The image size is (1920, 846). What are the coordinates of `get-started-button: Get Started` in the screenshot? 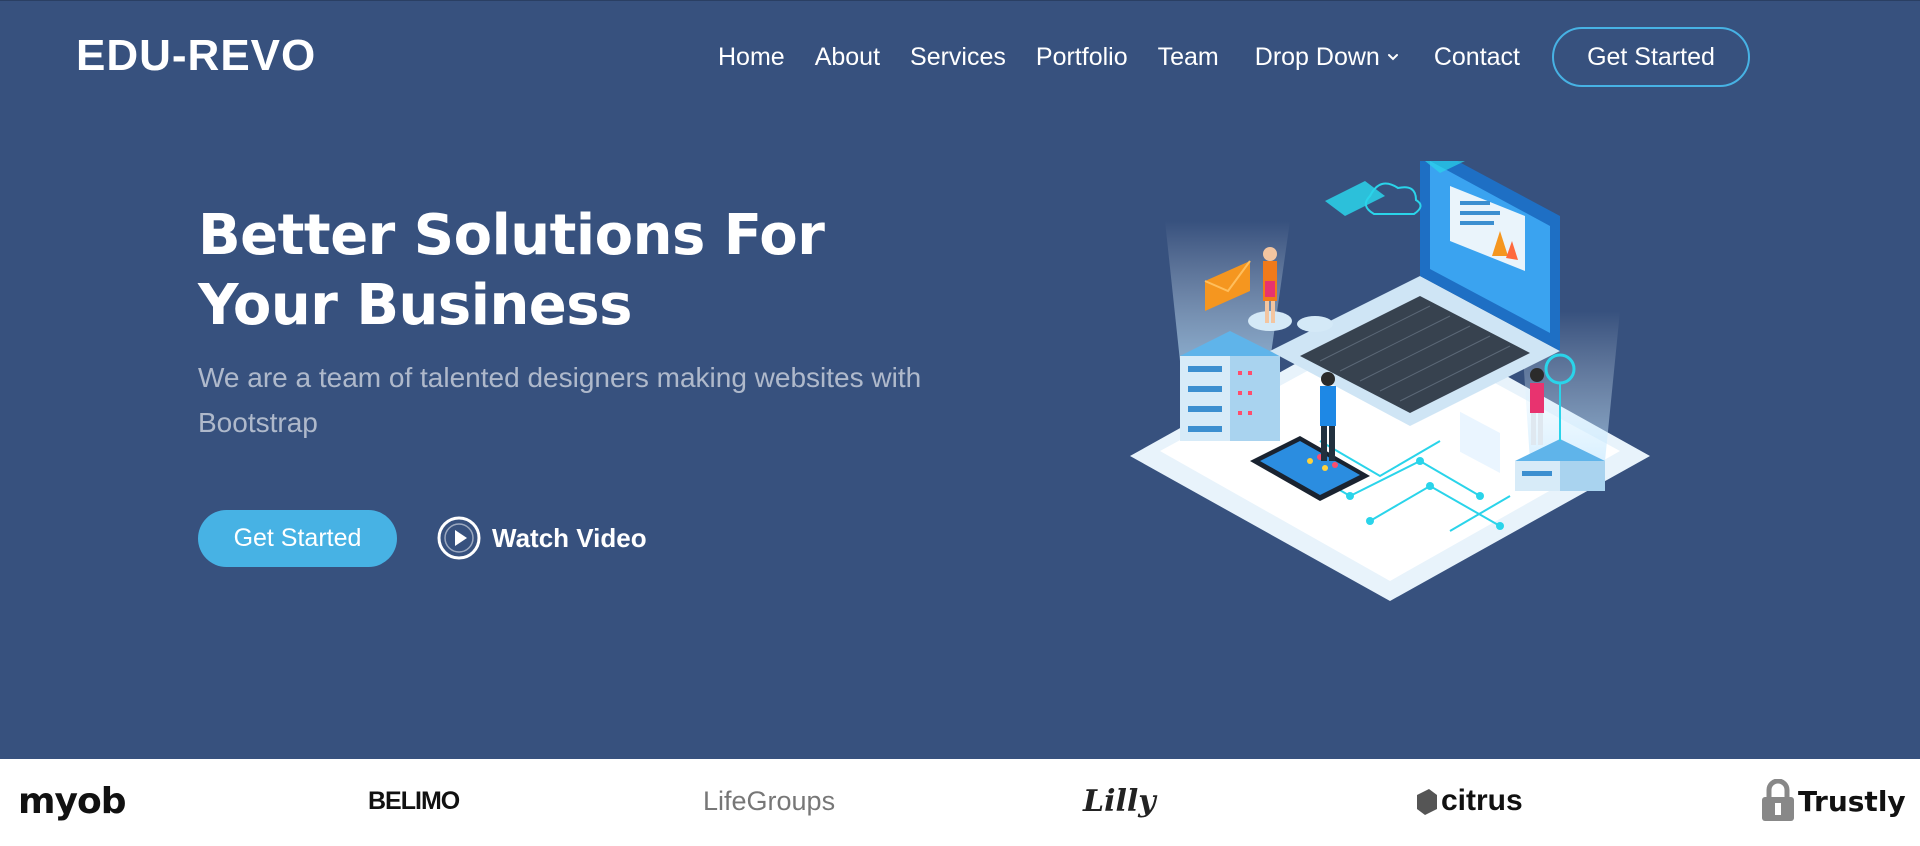 It's located at (297, 538).